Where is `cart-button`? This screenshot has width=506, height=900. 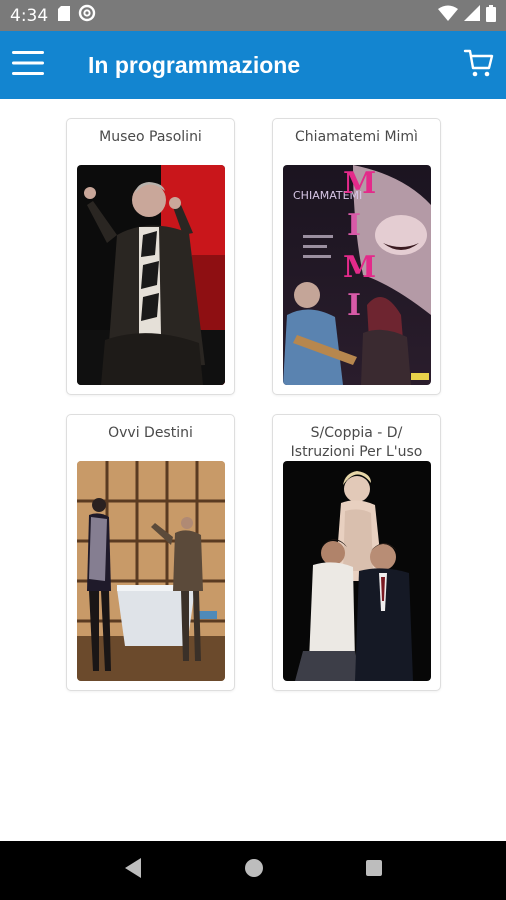 cart-button is located at coordinates (479, 65).